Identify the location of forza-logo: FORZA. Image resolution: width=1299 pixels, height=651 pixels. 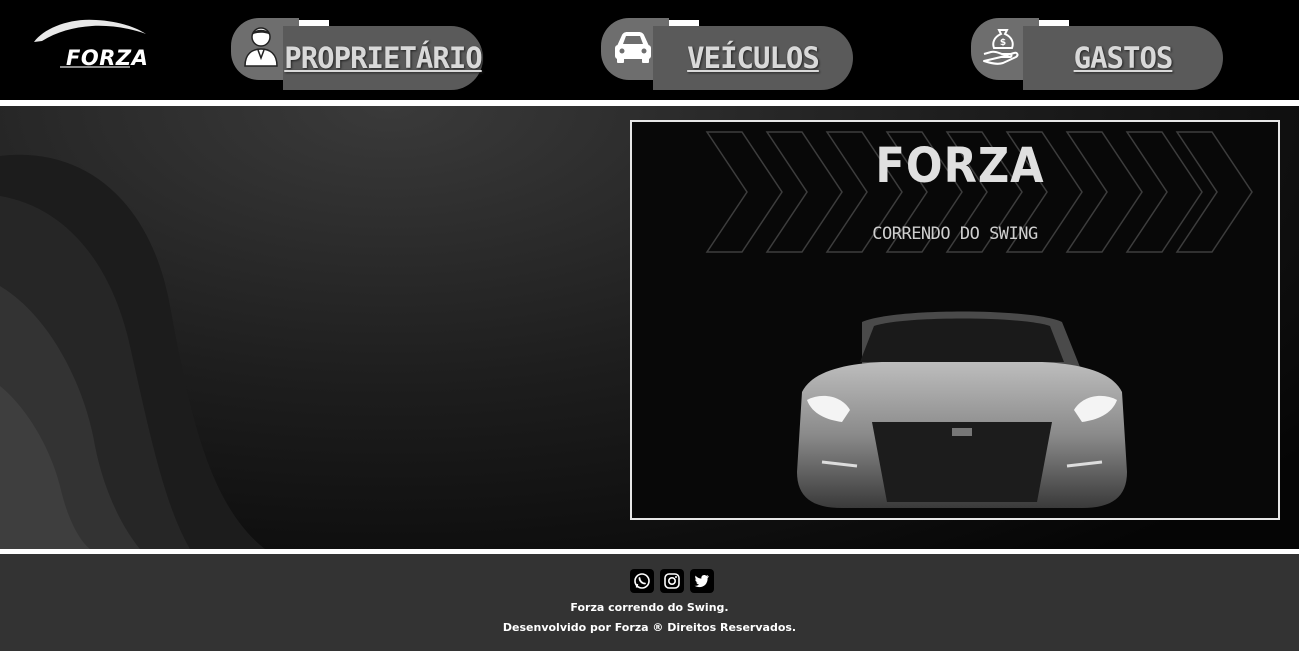
(90, 45).